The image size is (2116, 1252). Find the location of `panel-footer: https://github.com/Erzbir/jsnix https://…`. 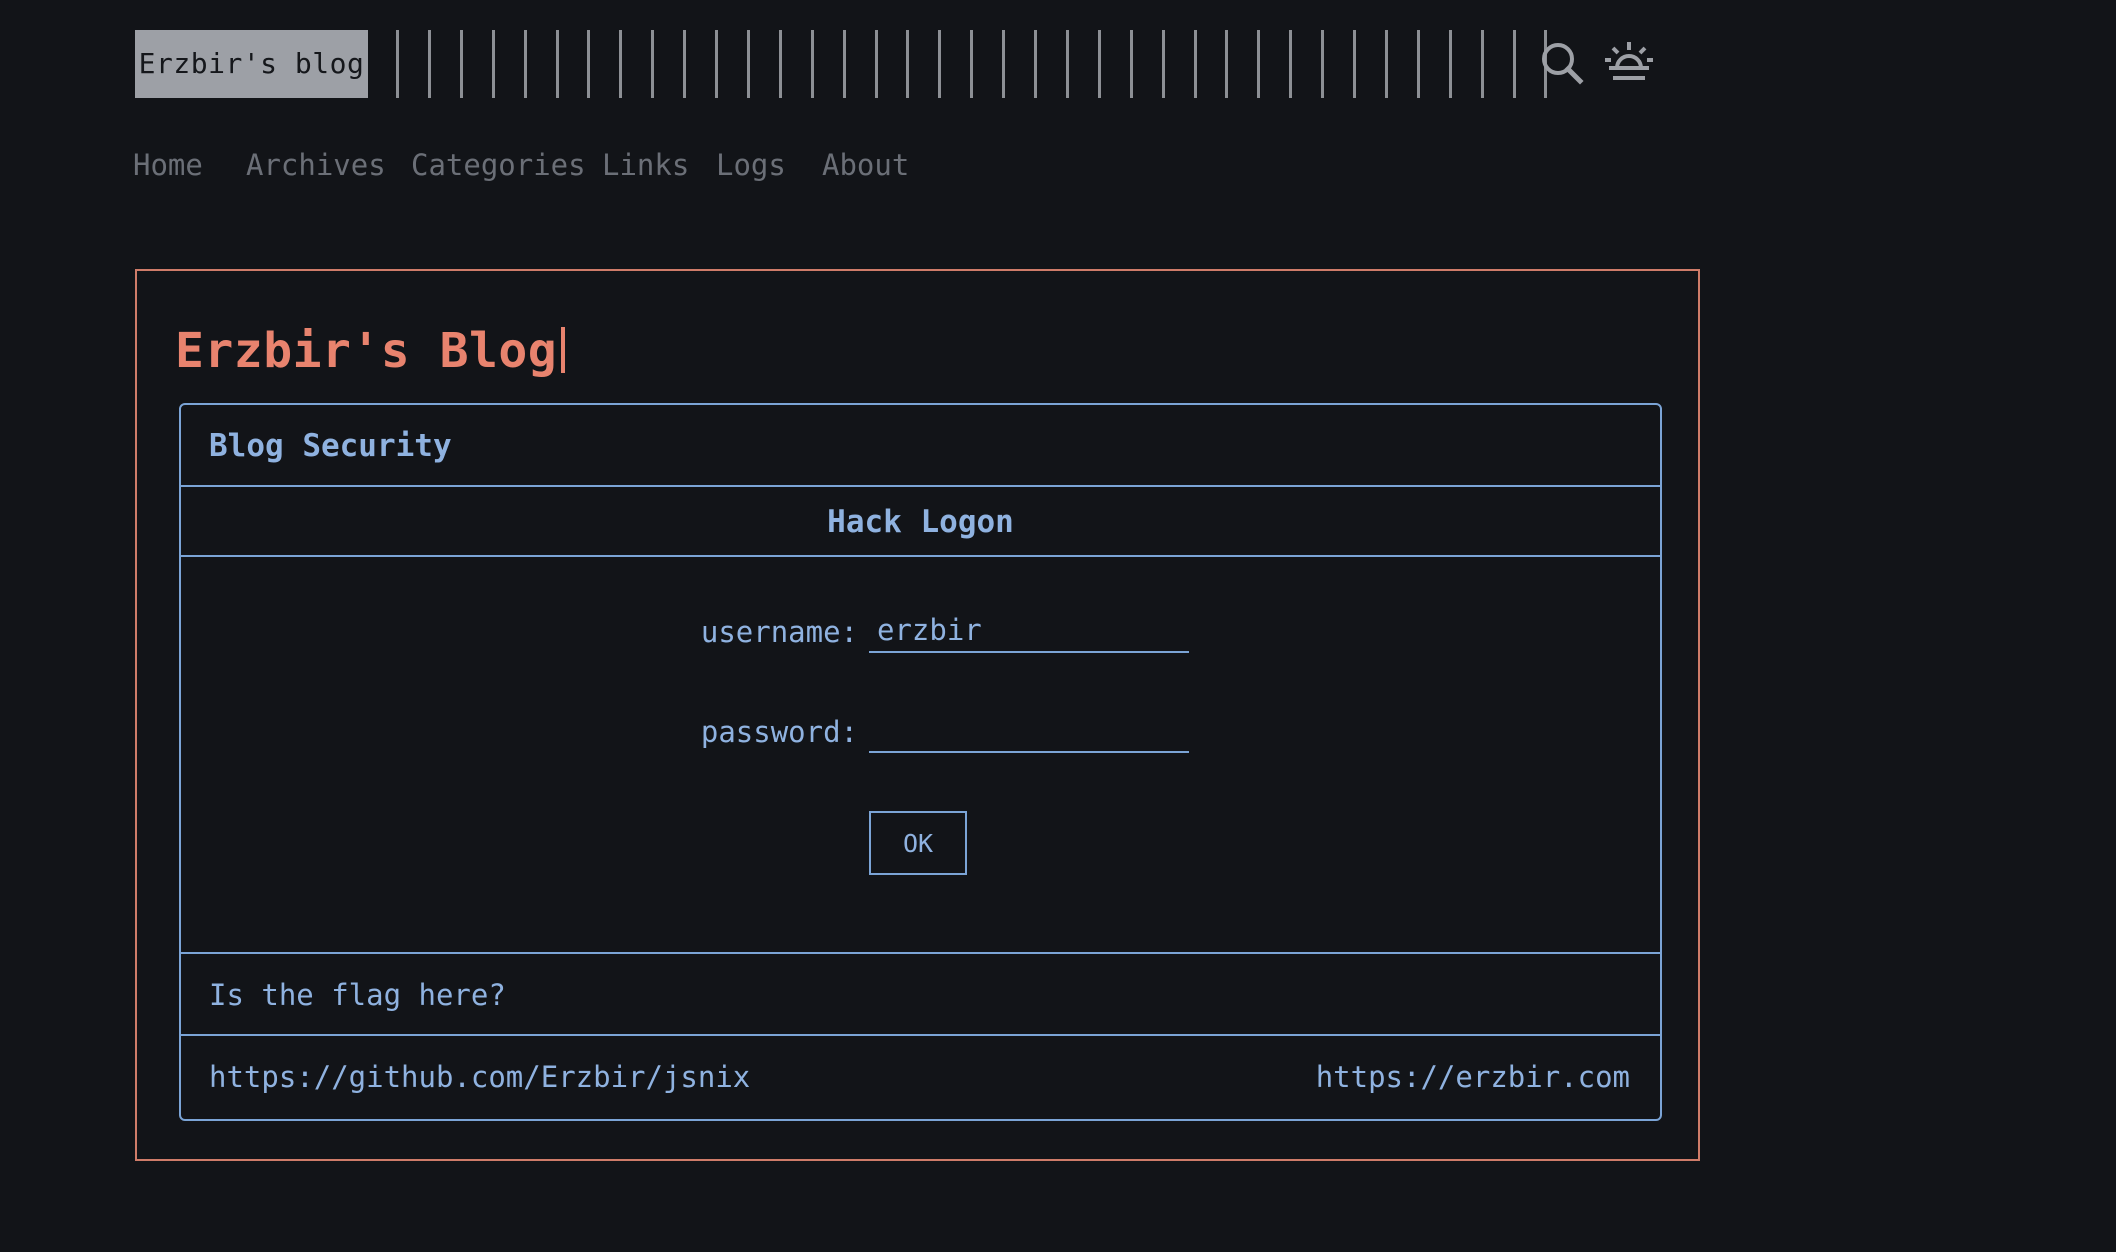

panel-footer: https://github.com/Erzbir/jsnix https://… is located at coordinates (920, 1077).